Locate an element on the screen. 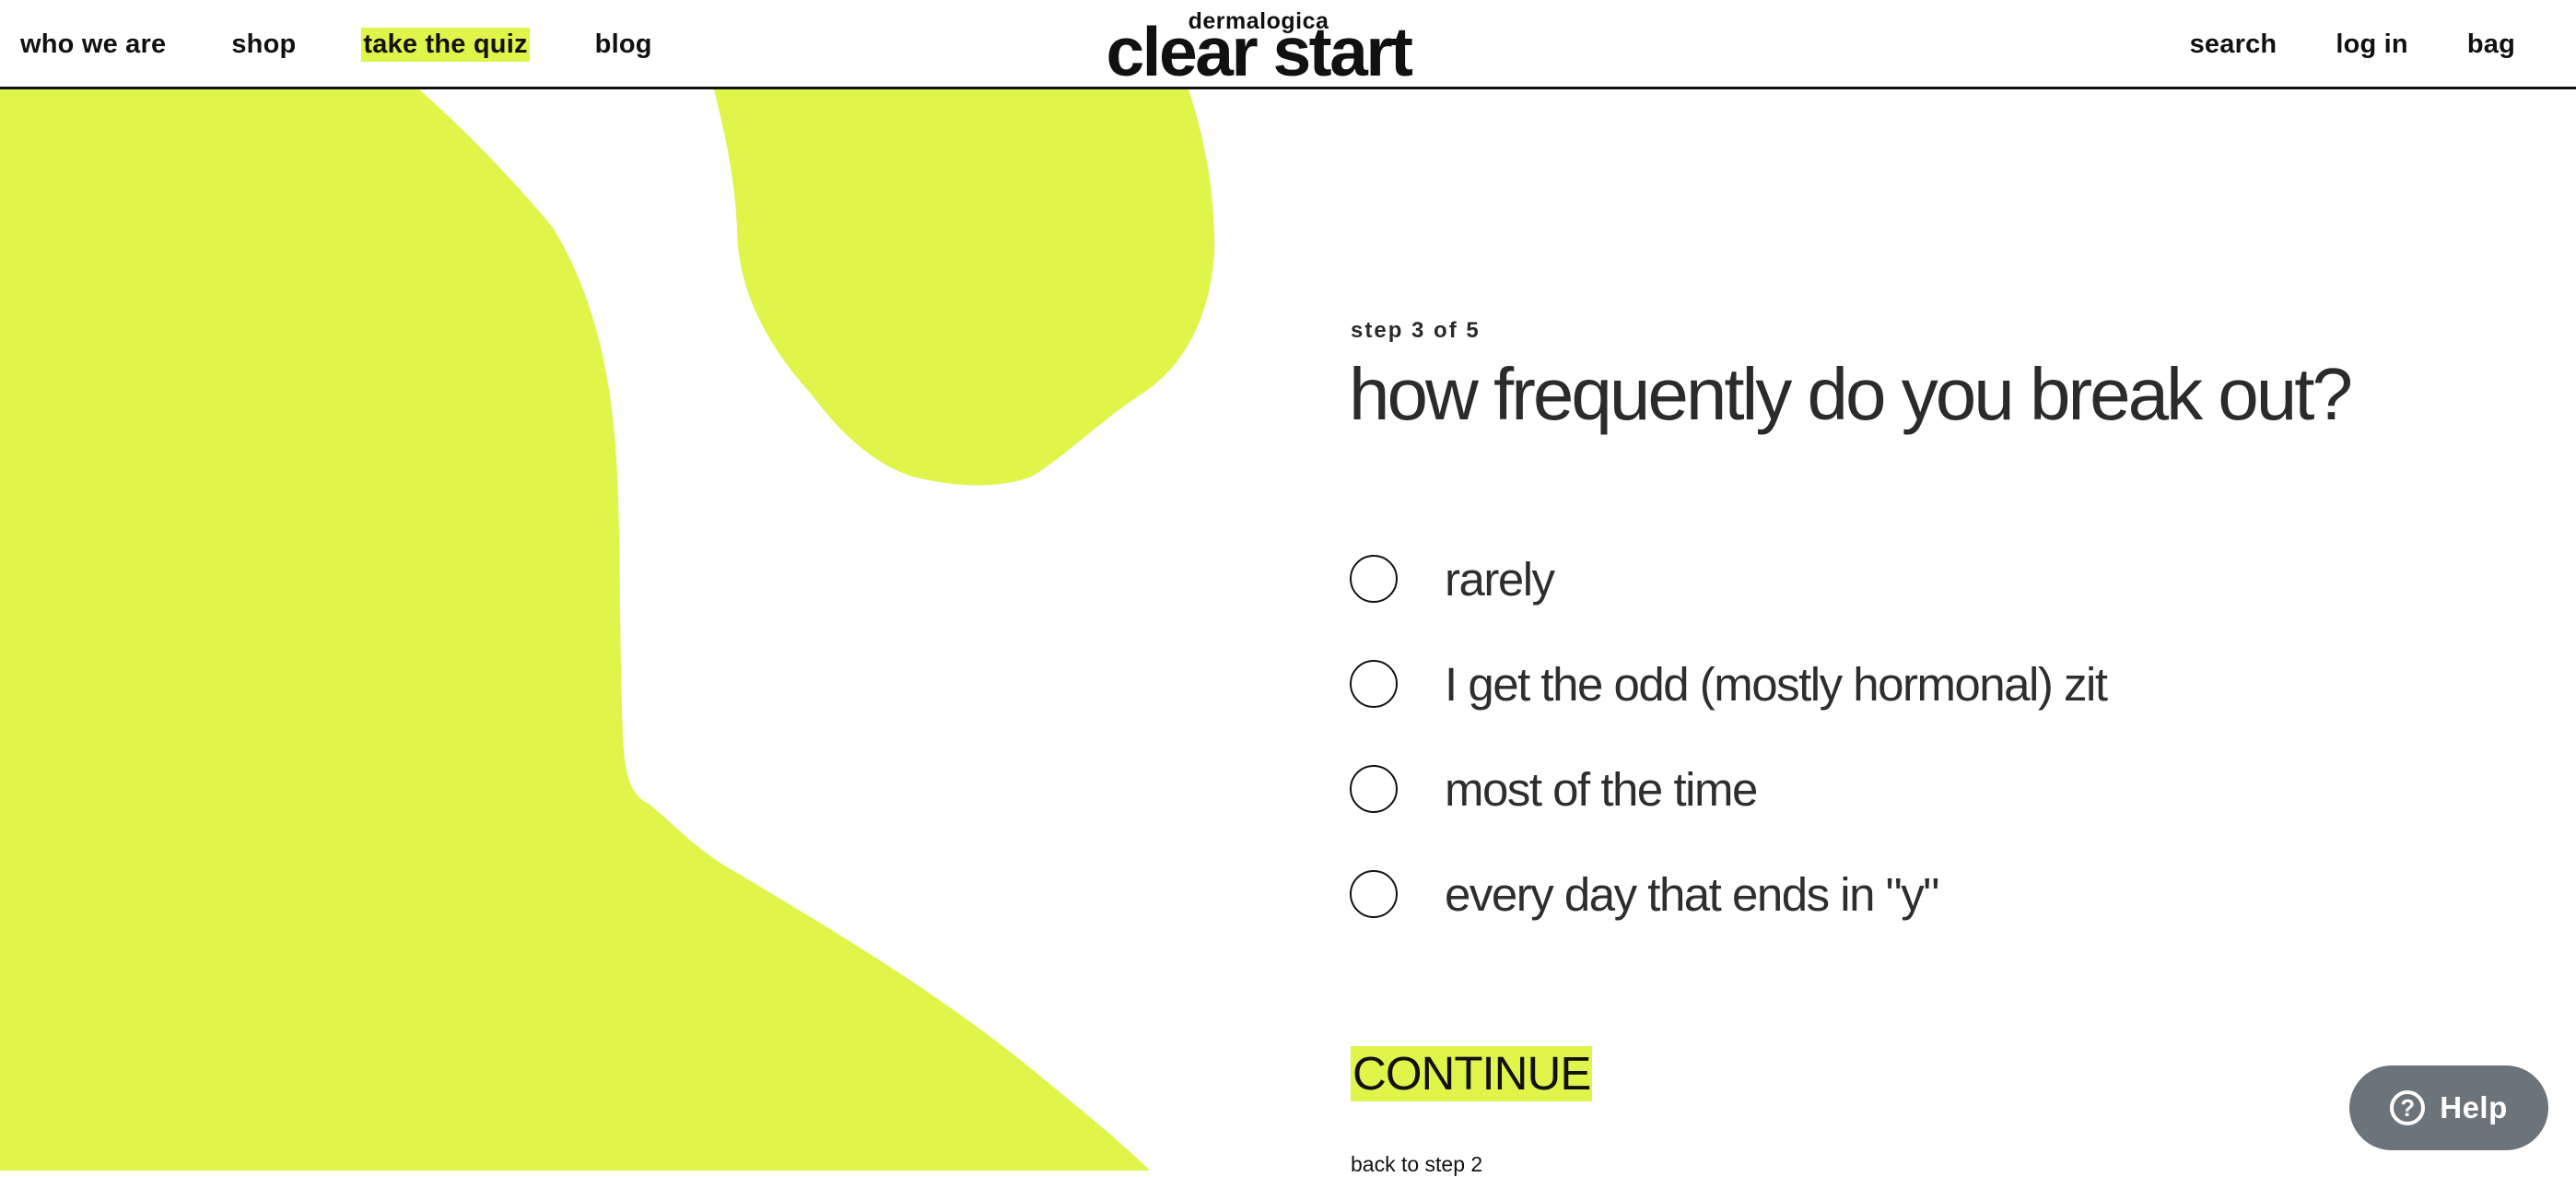  answer-label: most of the time is located at coordinates (1601, 789).